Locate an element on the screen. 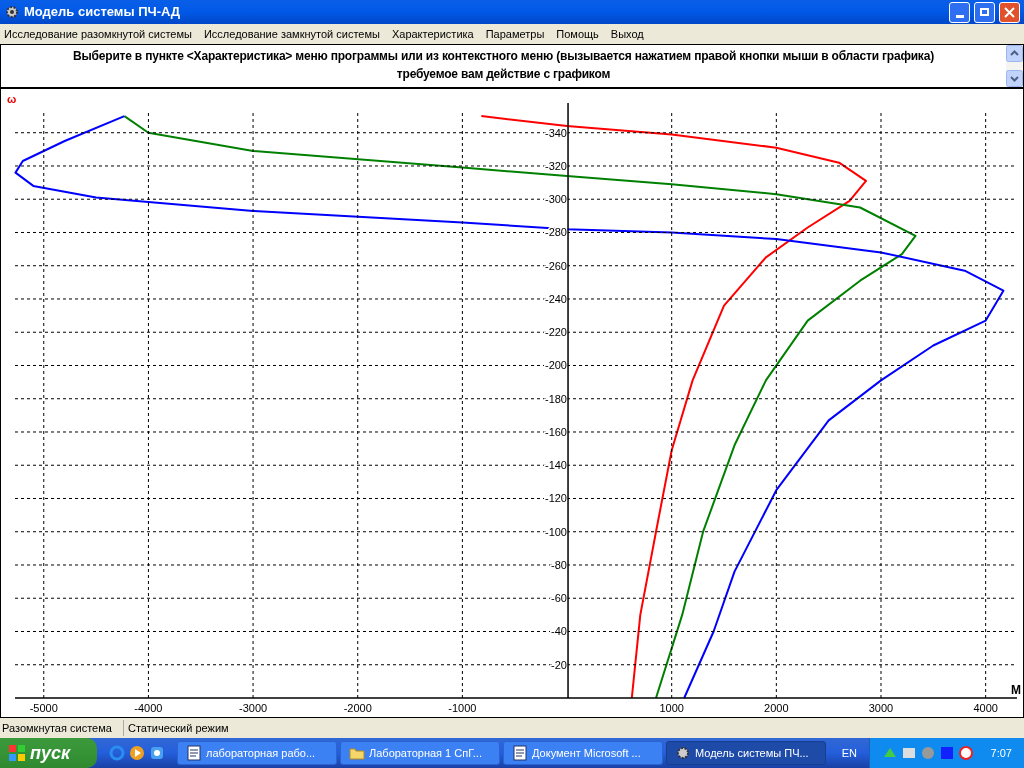  x-tick-label: 4000 is located at coordinates (985, 708).